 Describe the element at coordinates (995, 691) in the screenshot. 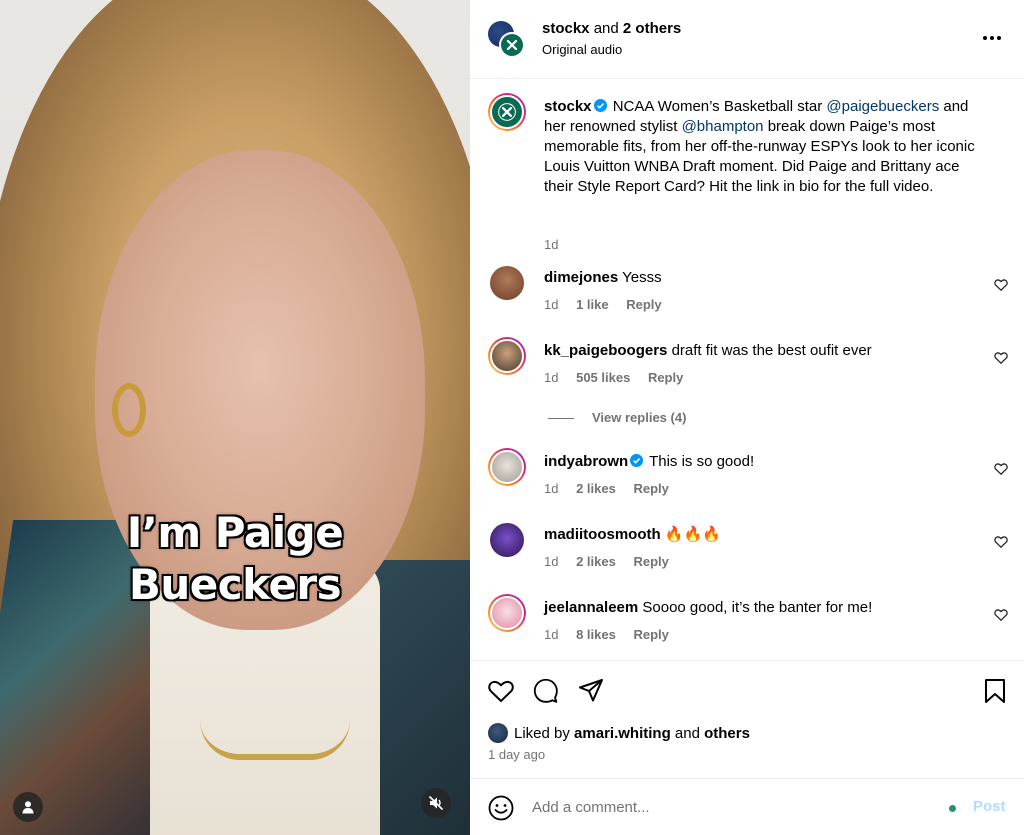

I see `save-button` at that location.